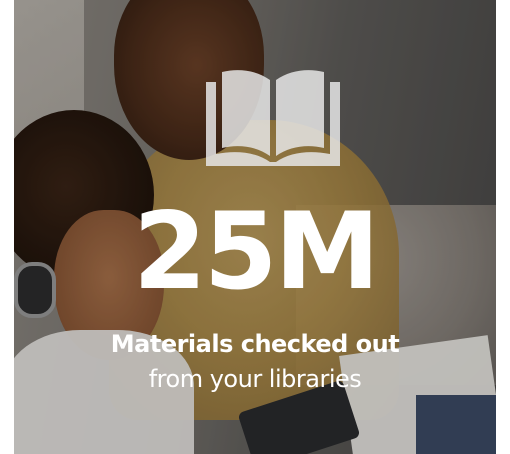 The height and width of the screenshot is (454, 510). What do you see at coordinates (273, 118) in the screenshot?
I see `open-book-icon` at bounding box center [273, 118].